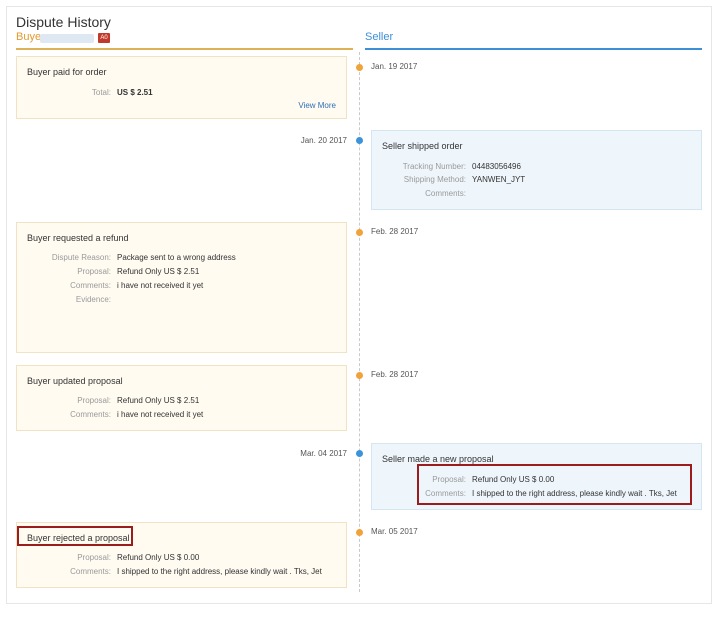 The image size is (720, 618). I want to click on field-row: Shipping Method: YANWEN_JYT, so click(448, 179).